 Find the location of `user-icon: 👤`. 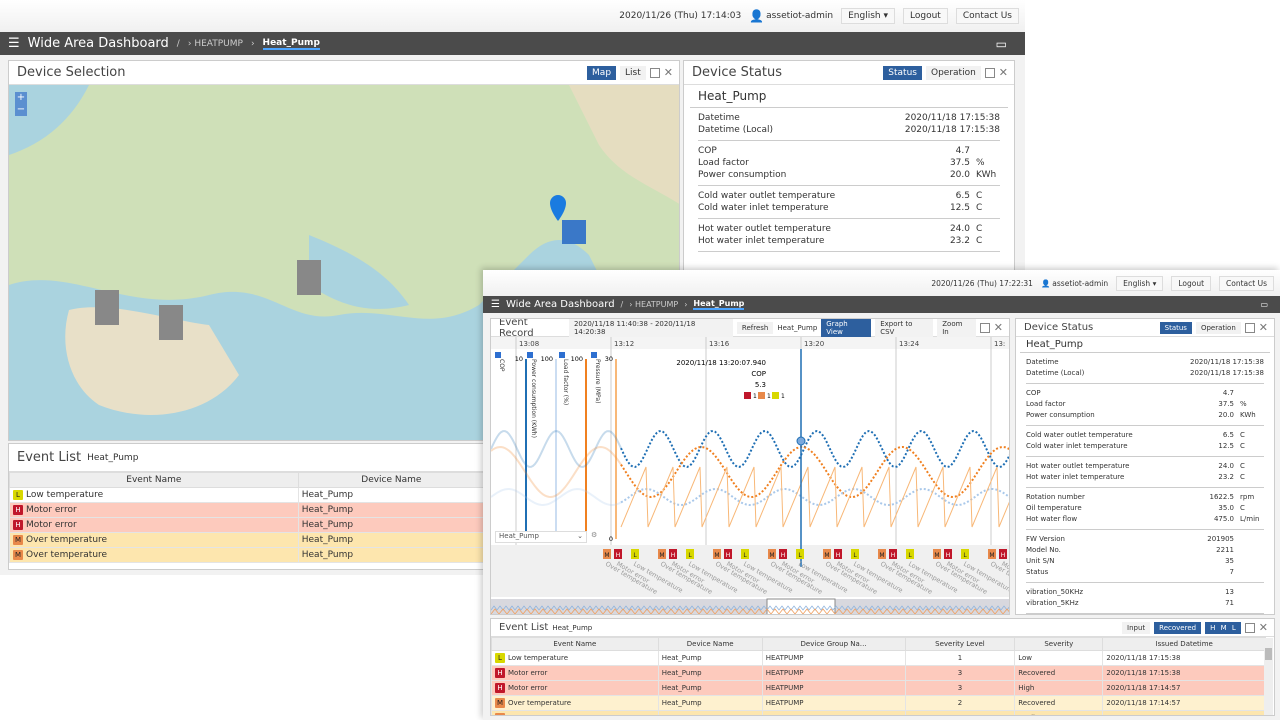

user-icon: 👤 is located at coordinates (757, 16).